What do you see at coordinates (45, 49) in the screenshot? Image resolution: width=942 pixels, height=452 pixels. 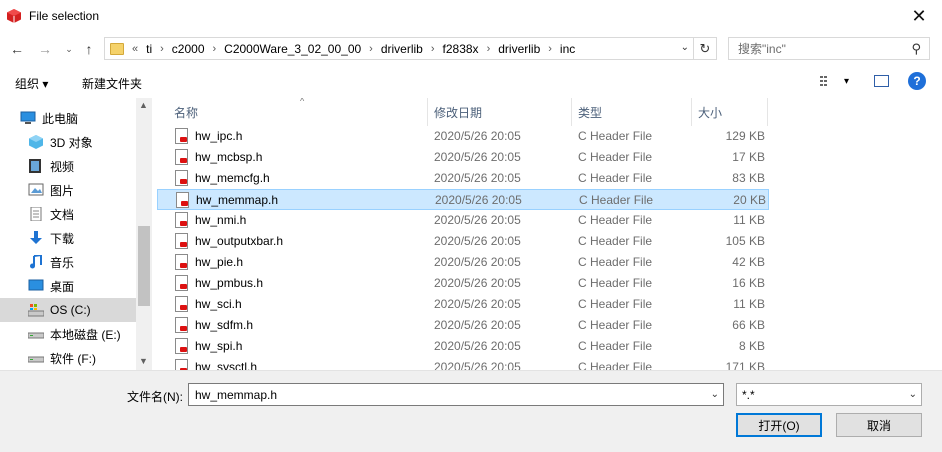 I see `forward-arrow-icon: →` at bounding box center [45, 49].